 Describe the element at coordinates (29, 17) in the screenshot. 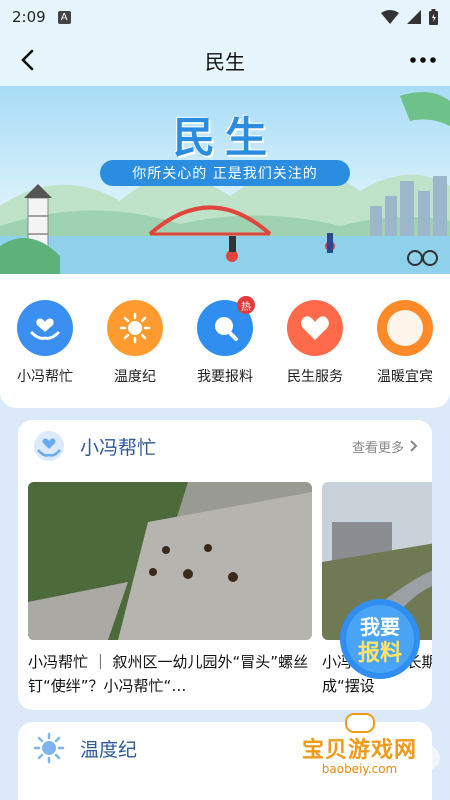

I see `status-time: 2:09` at that location.